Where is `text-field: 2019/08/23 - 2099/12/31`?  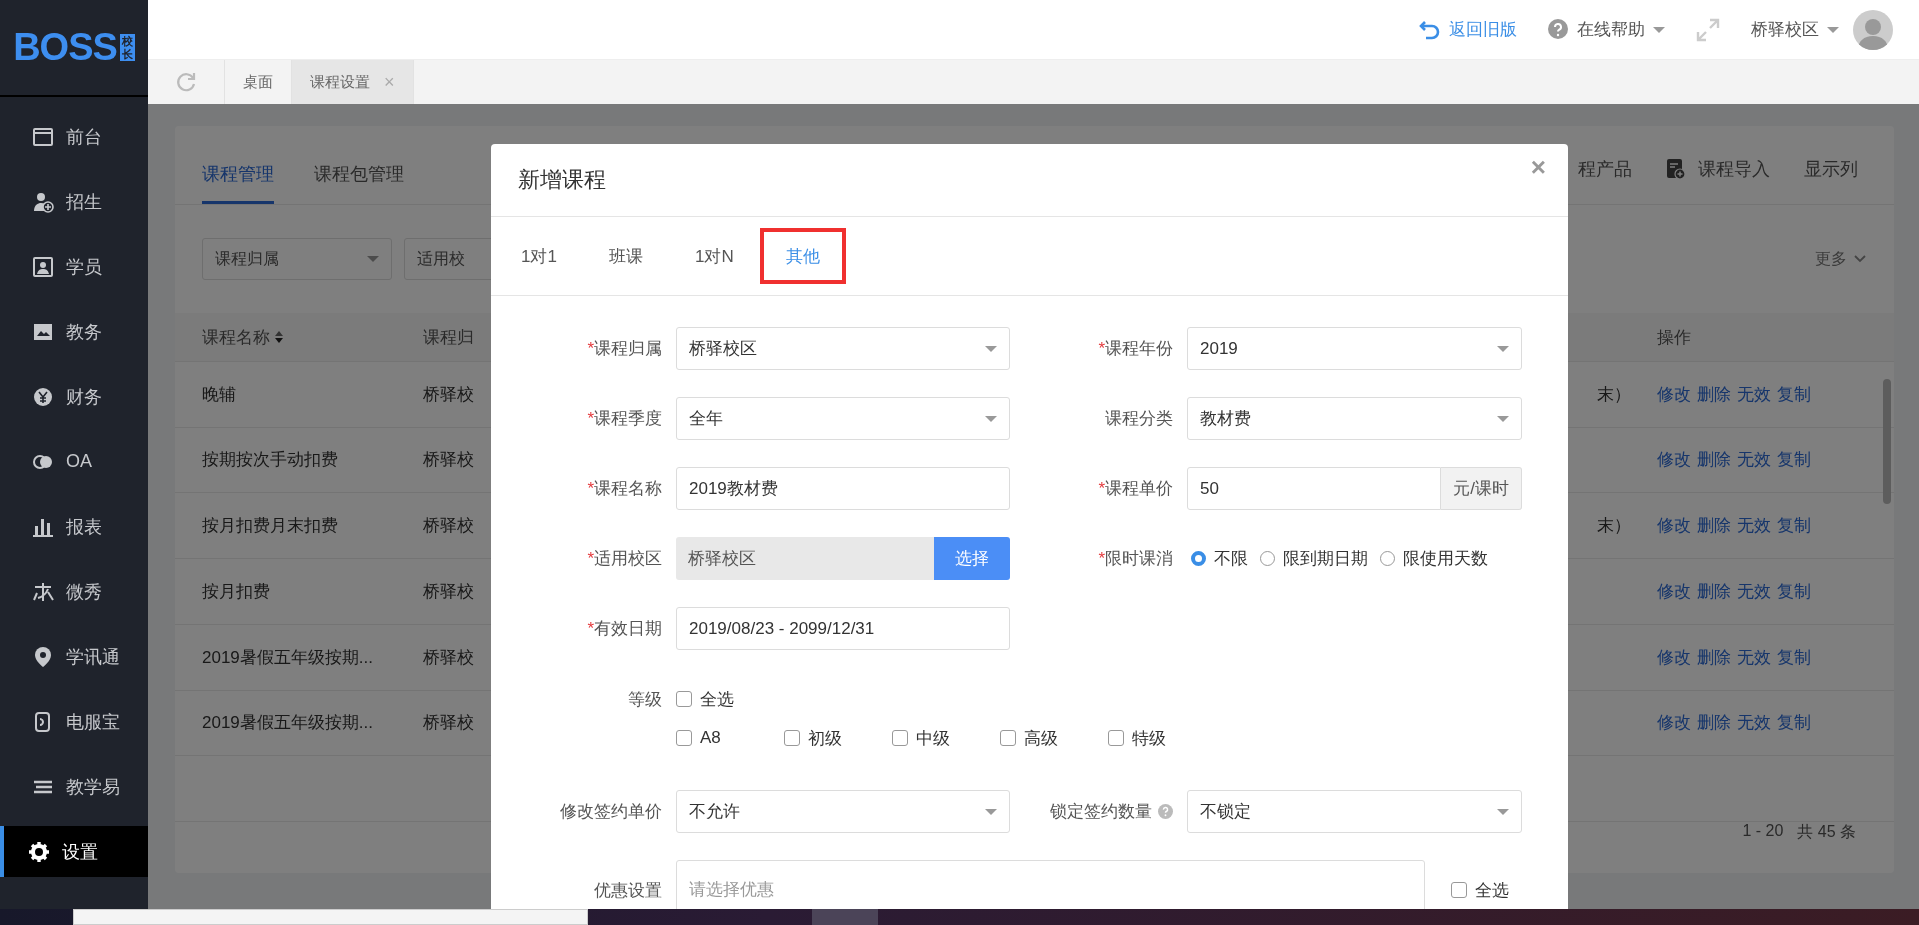
text-field: 2019/08/23 - 2099/12/31 is located at coordinates (843, 628).